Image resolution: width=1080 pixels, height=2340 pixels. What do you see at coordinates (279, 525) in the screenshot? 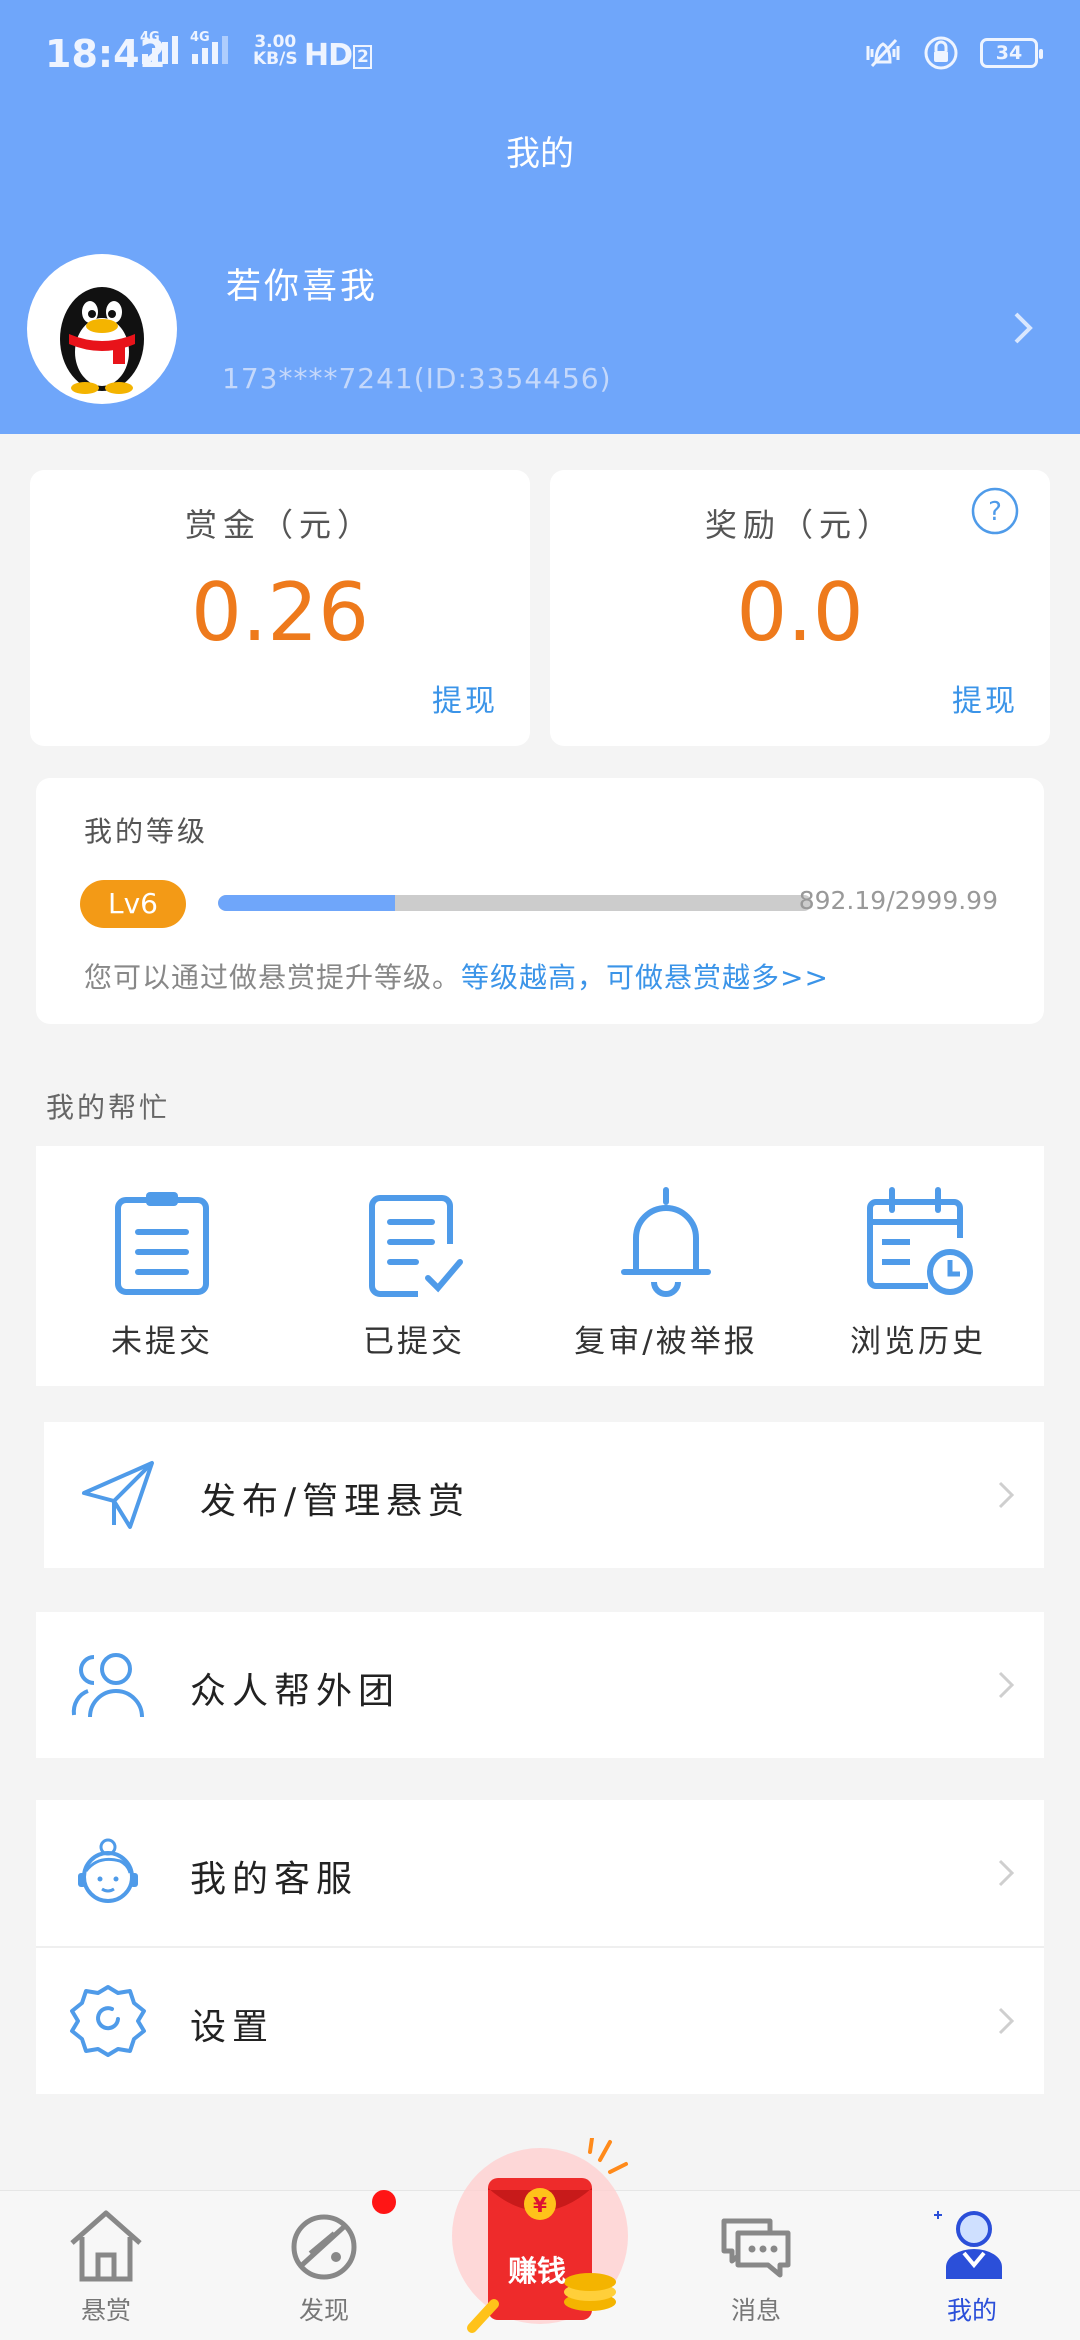
I see `bounty-label: 赏金（元）` at bounding box center [279, 525].